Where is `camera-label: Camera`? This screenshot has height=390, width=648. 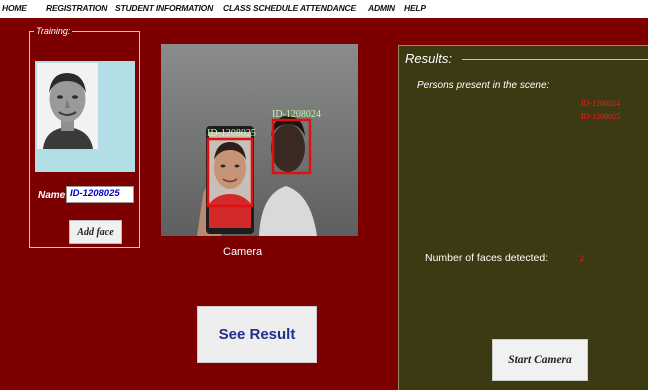 camera-label: Camera is located at coordinates (243, 252).